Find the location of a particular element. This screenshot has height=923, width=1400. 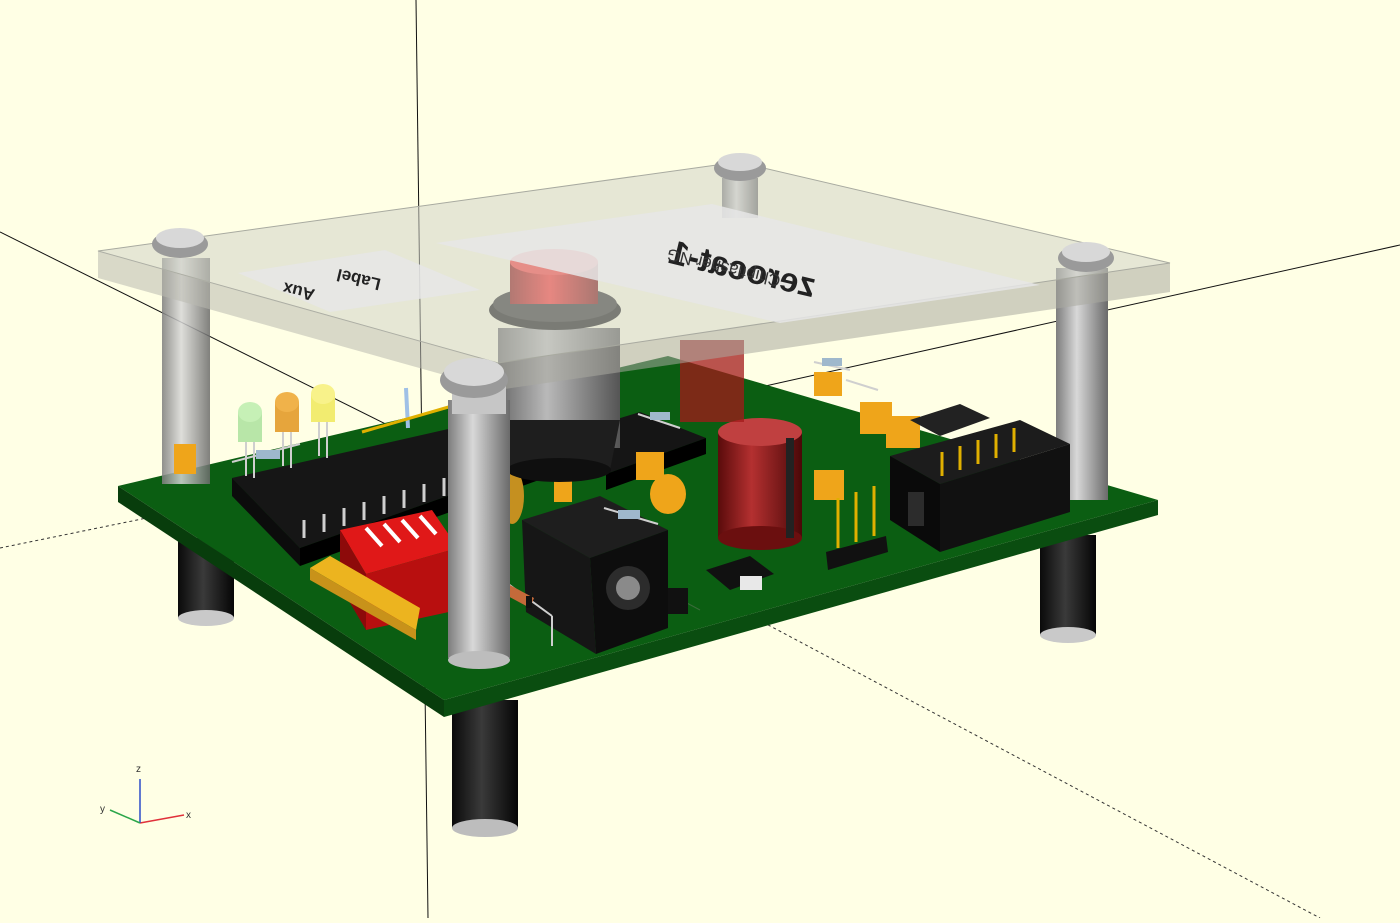

axis-x-label: x is located at coordinates (188, 815).